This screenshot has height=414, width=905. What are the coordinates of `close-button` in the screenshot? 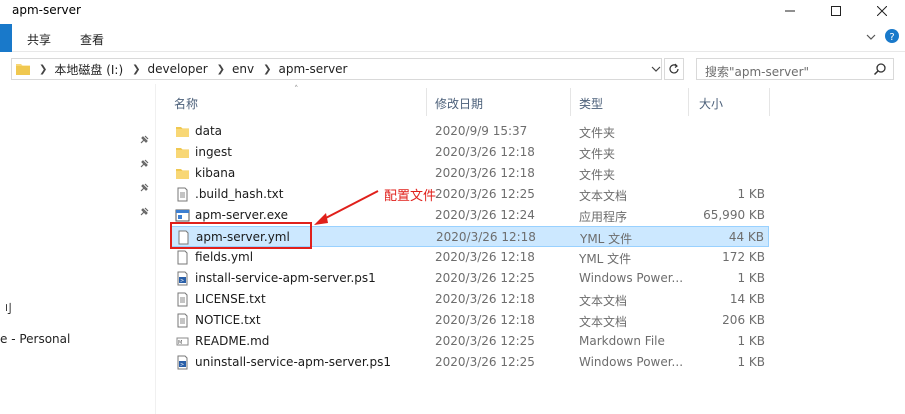 It's located at (882, 11).